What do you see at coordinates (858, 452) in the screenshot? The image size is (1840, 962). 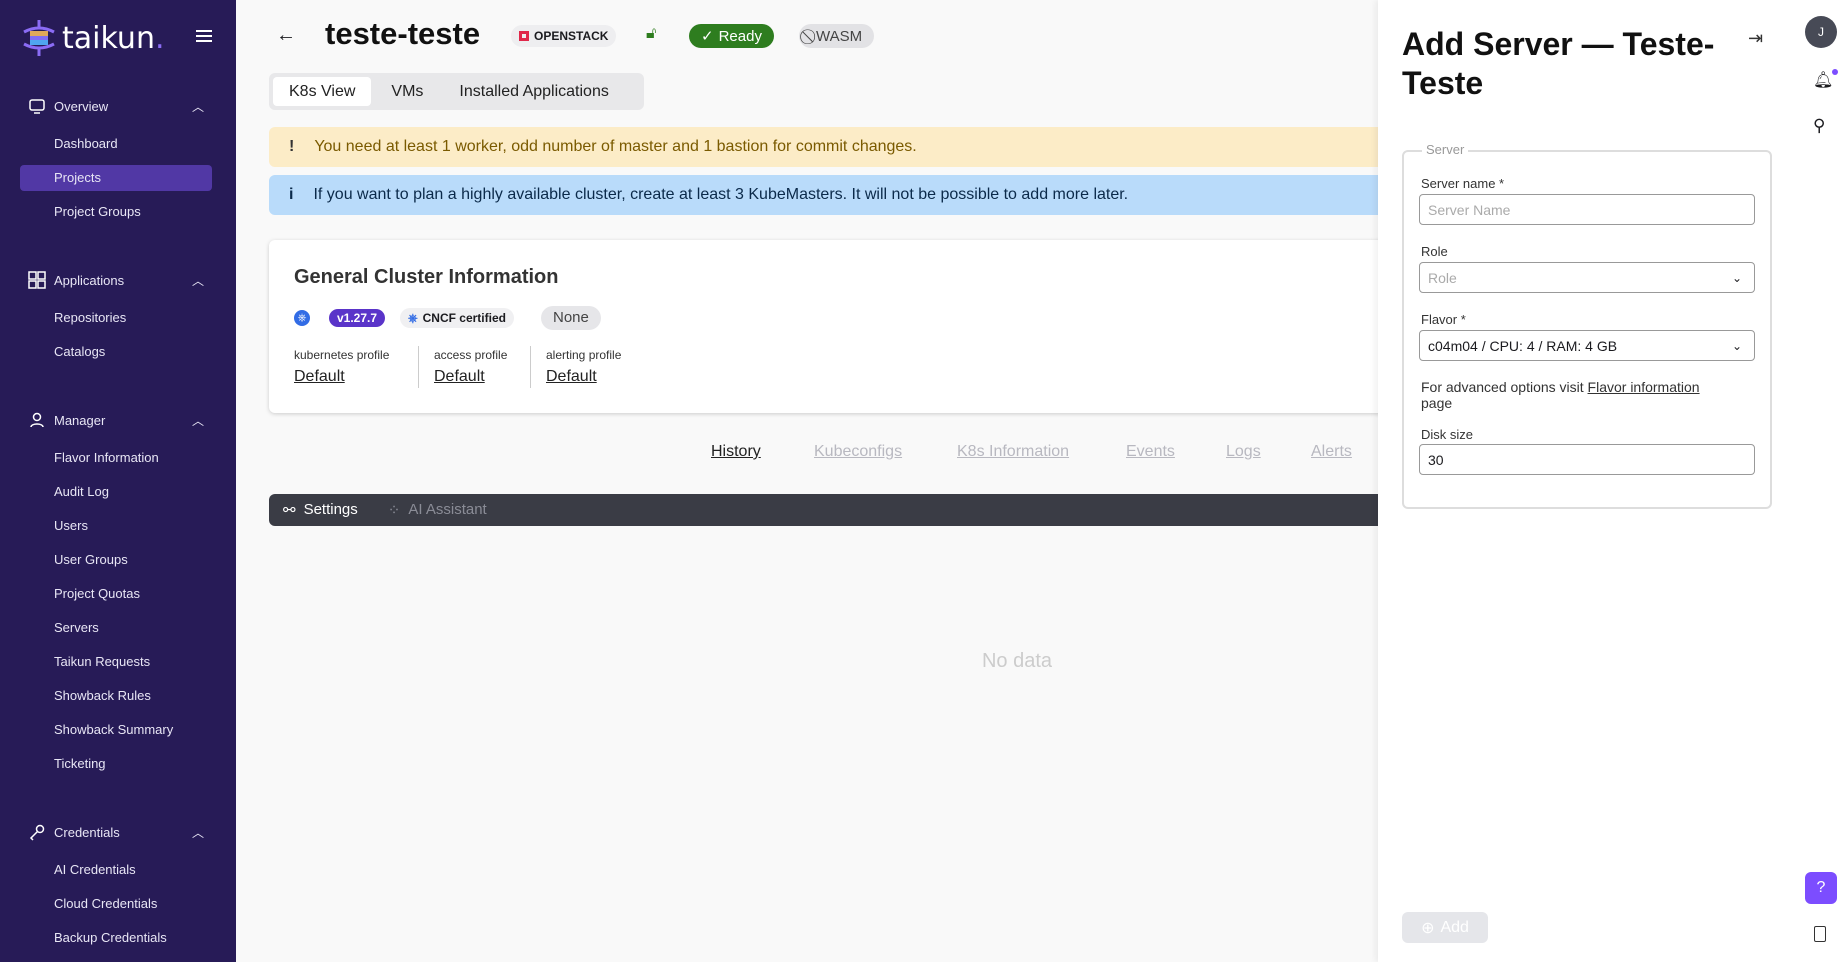 I see `tab-kubeconfigs: Kubeconfigs` at bounding box center [858, 452].